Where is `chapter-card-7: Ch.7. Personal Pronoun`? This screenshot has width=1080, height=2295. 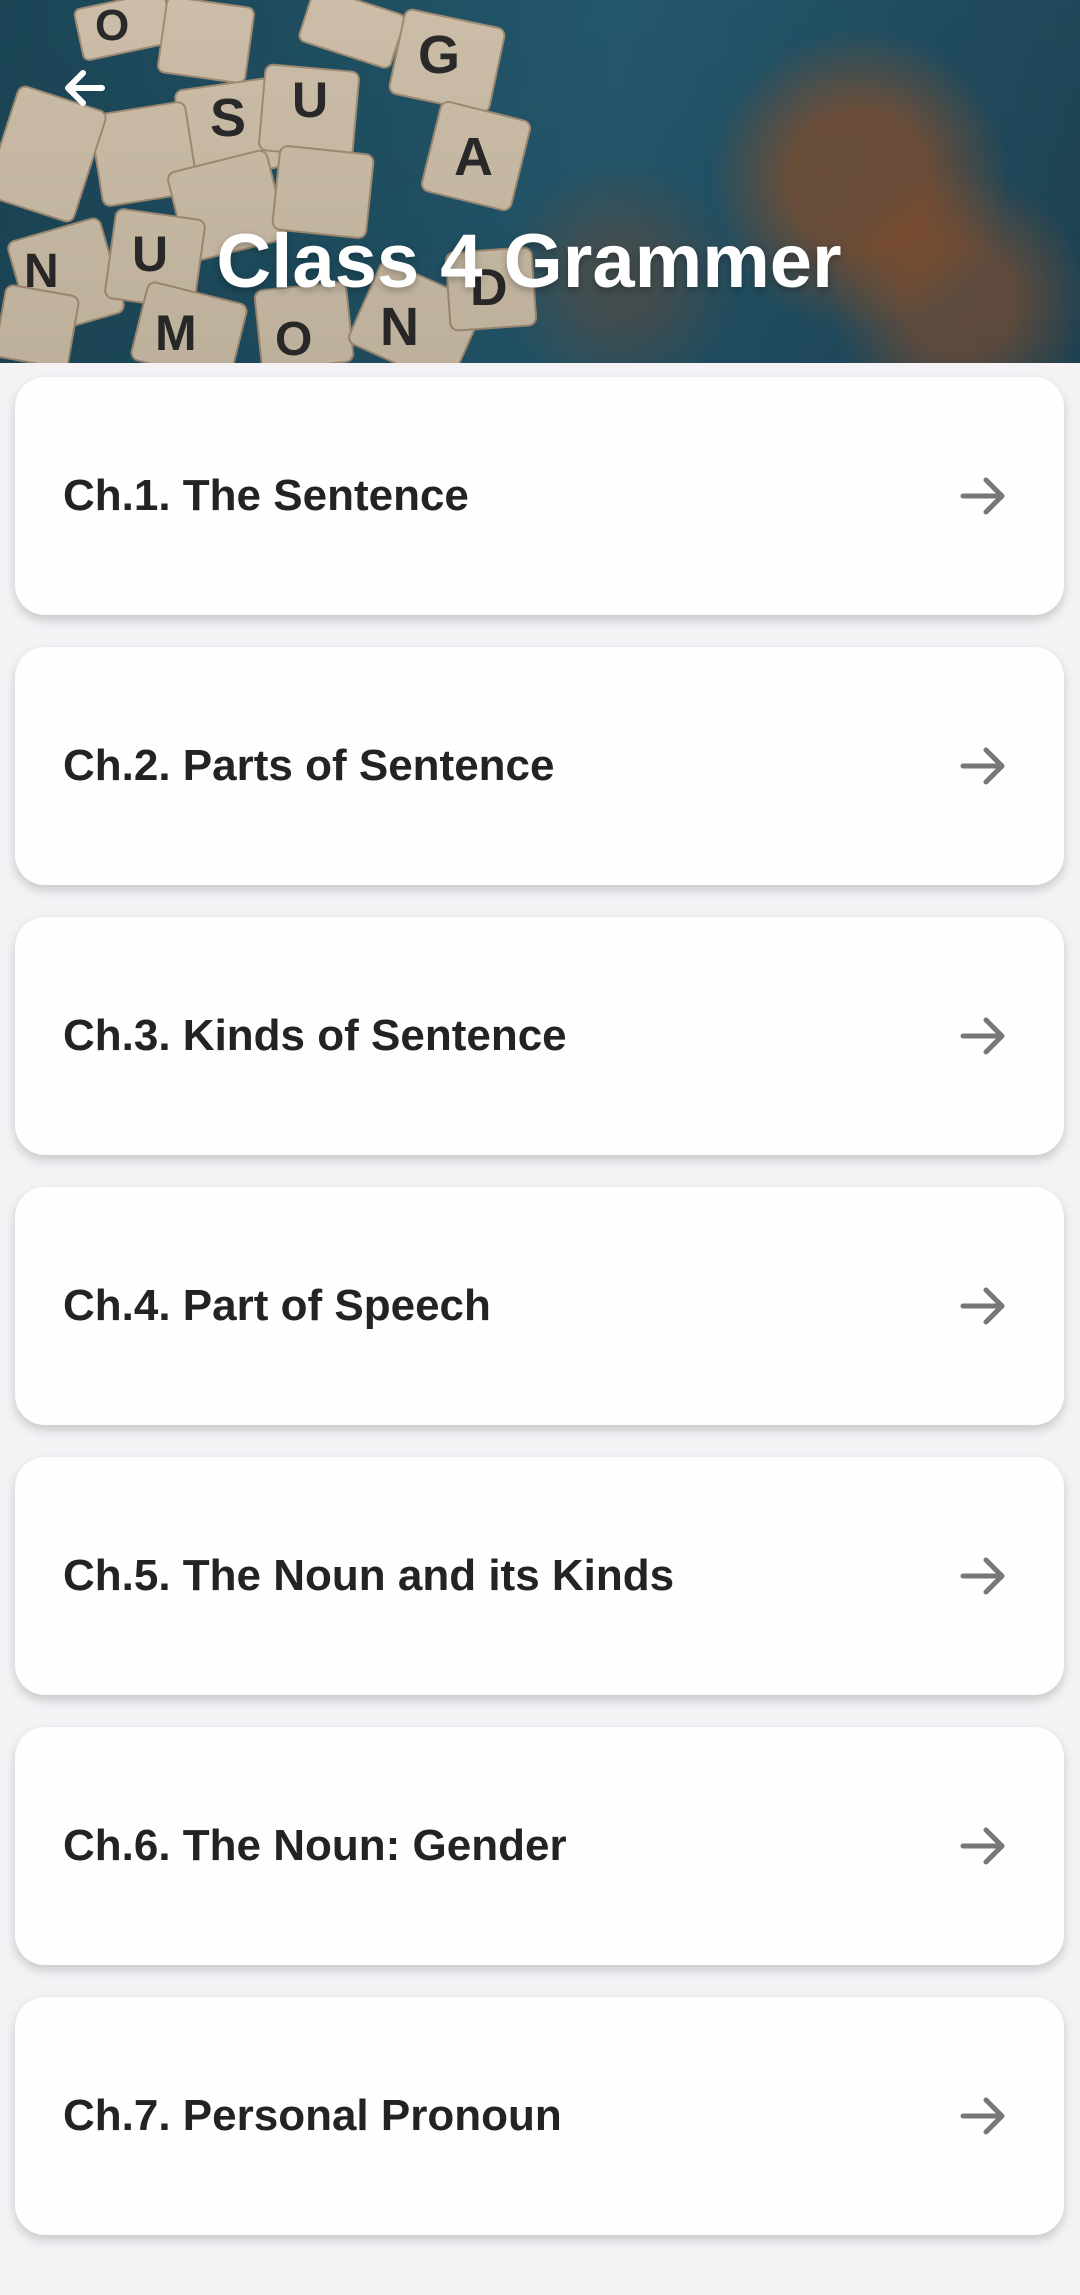 chapter-card-7: Ch.7. Personal Pronoun is located at coordinates (539, 2116).